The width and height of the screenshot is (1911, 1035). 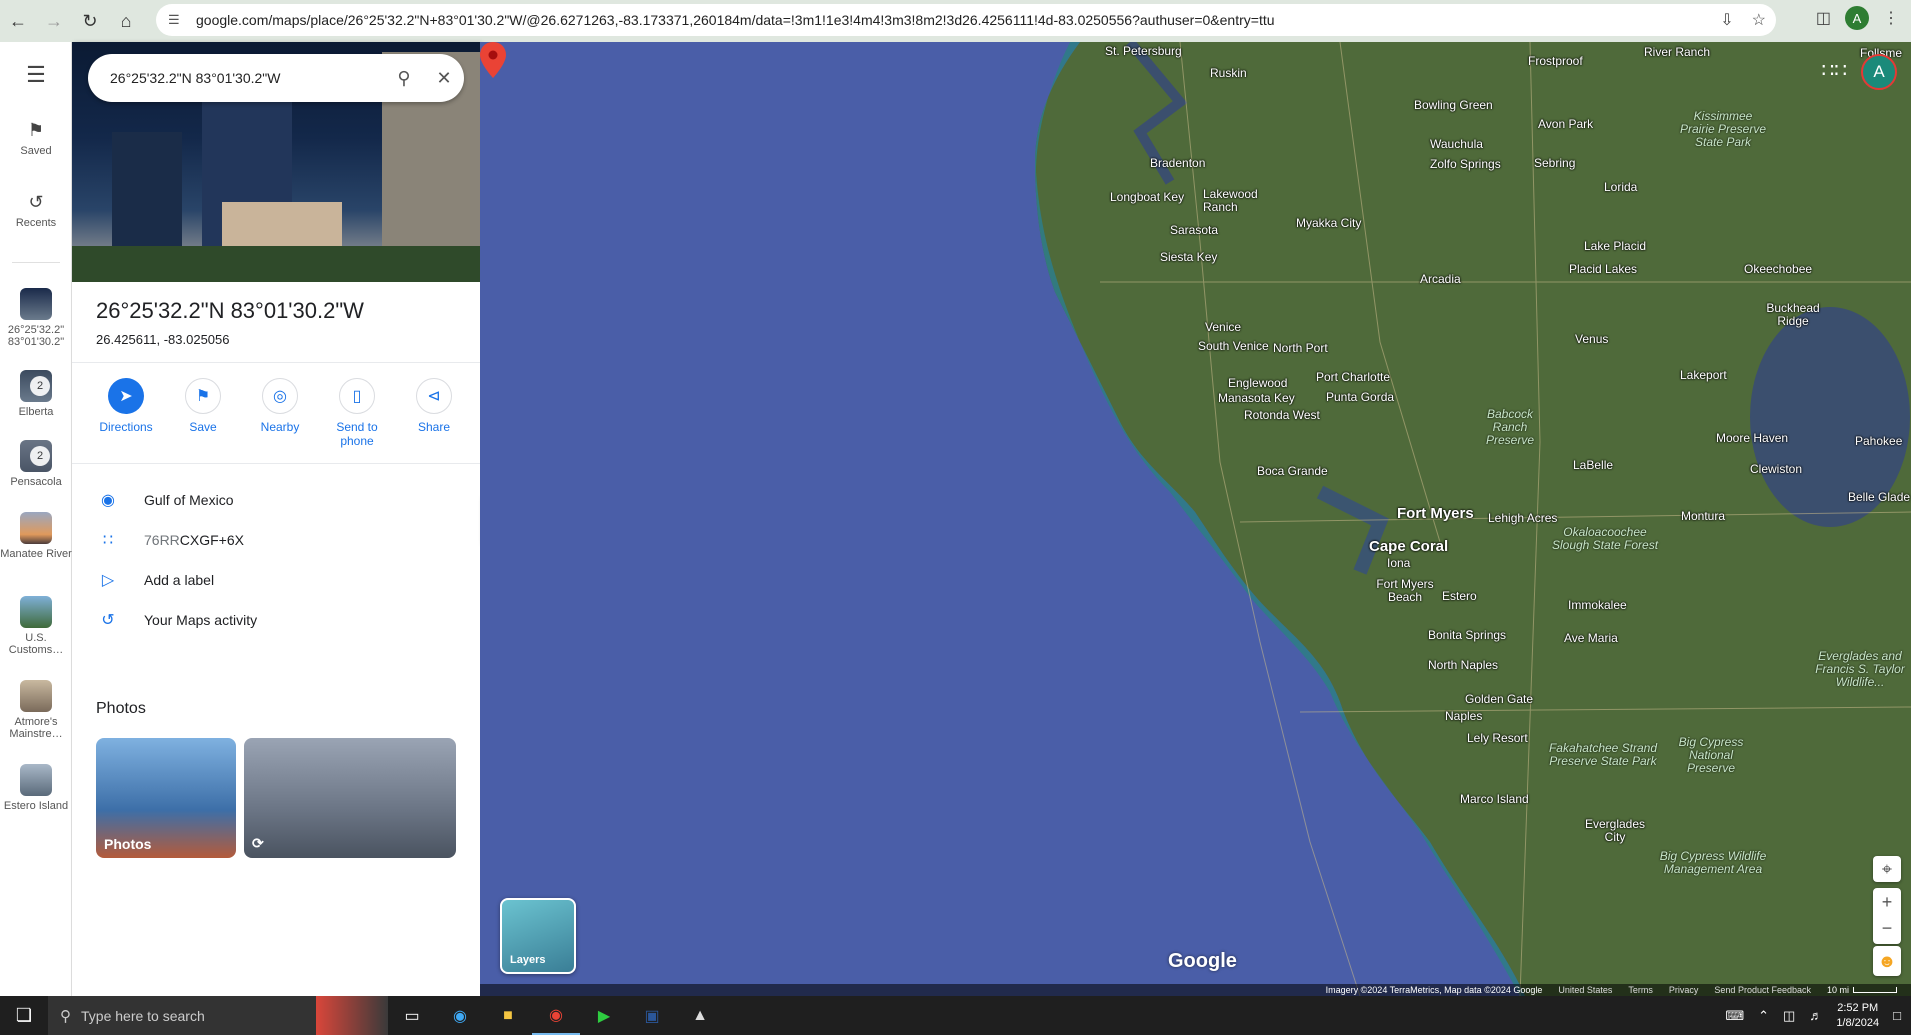 What do you see at coordinates (36, 464) in the screenshot?
I see `recent-item: 2 Pensacola` at bounding box center [36, 464].